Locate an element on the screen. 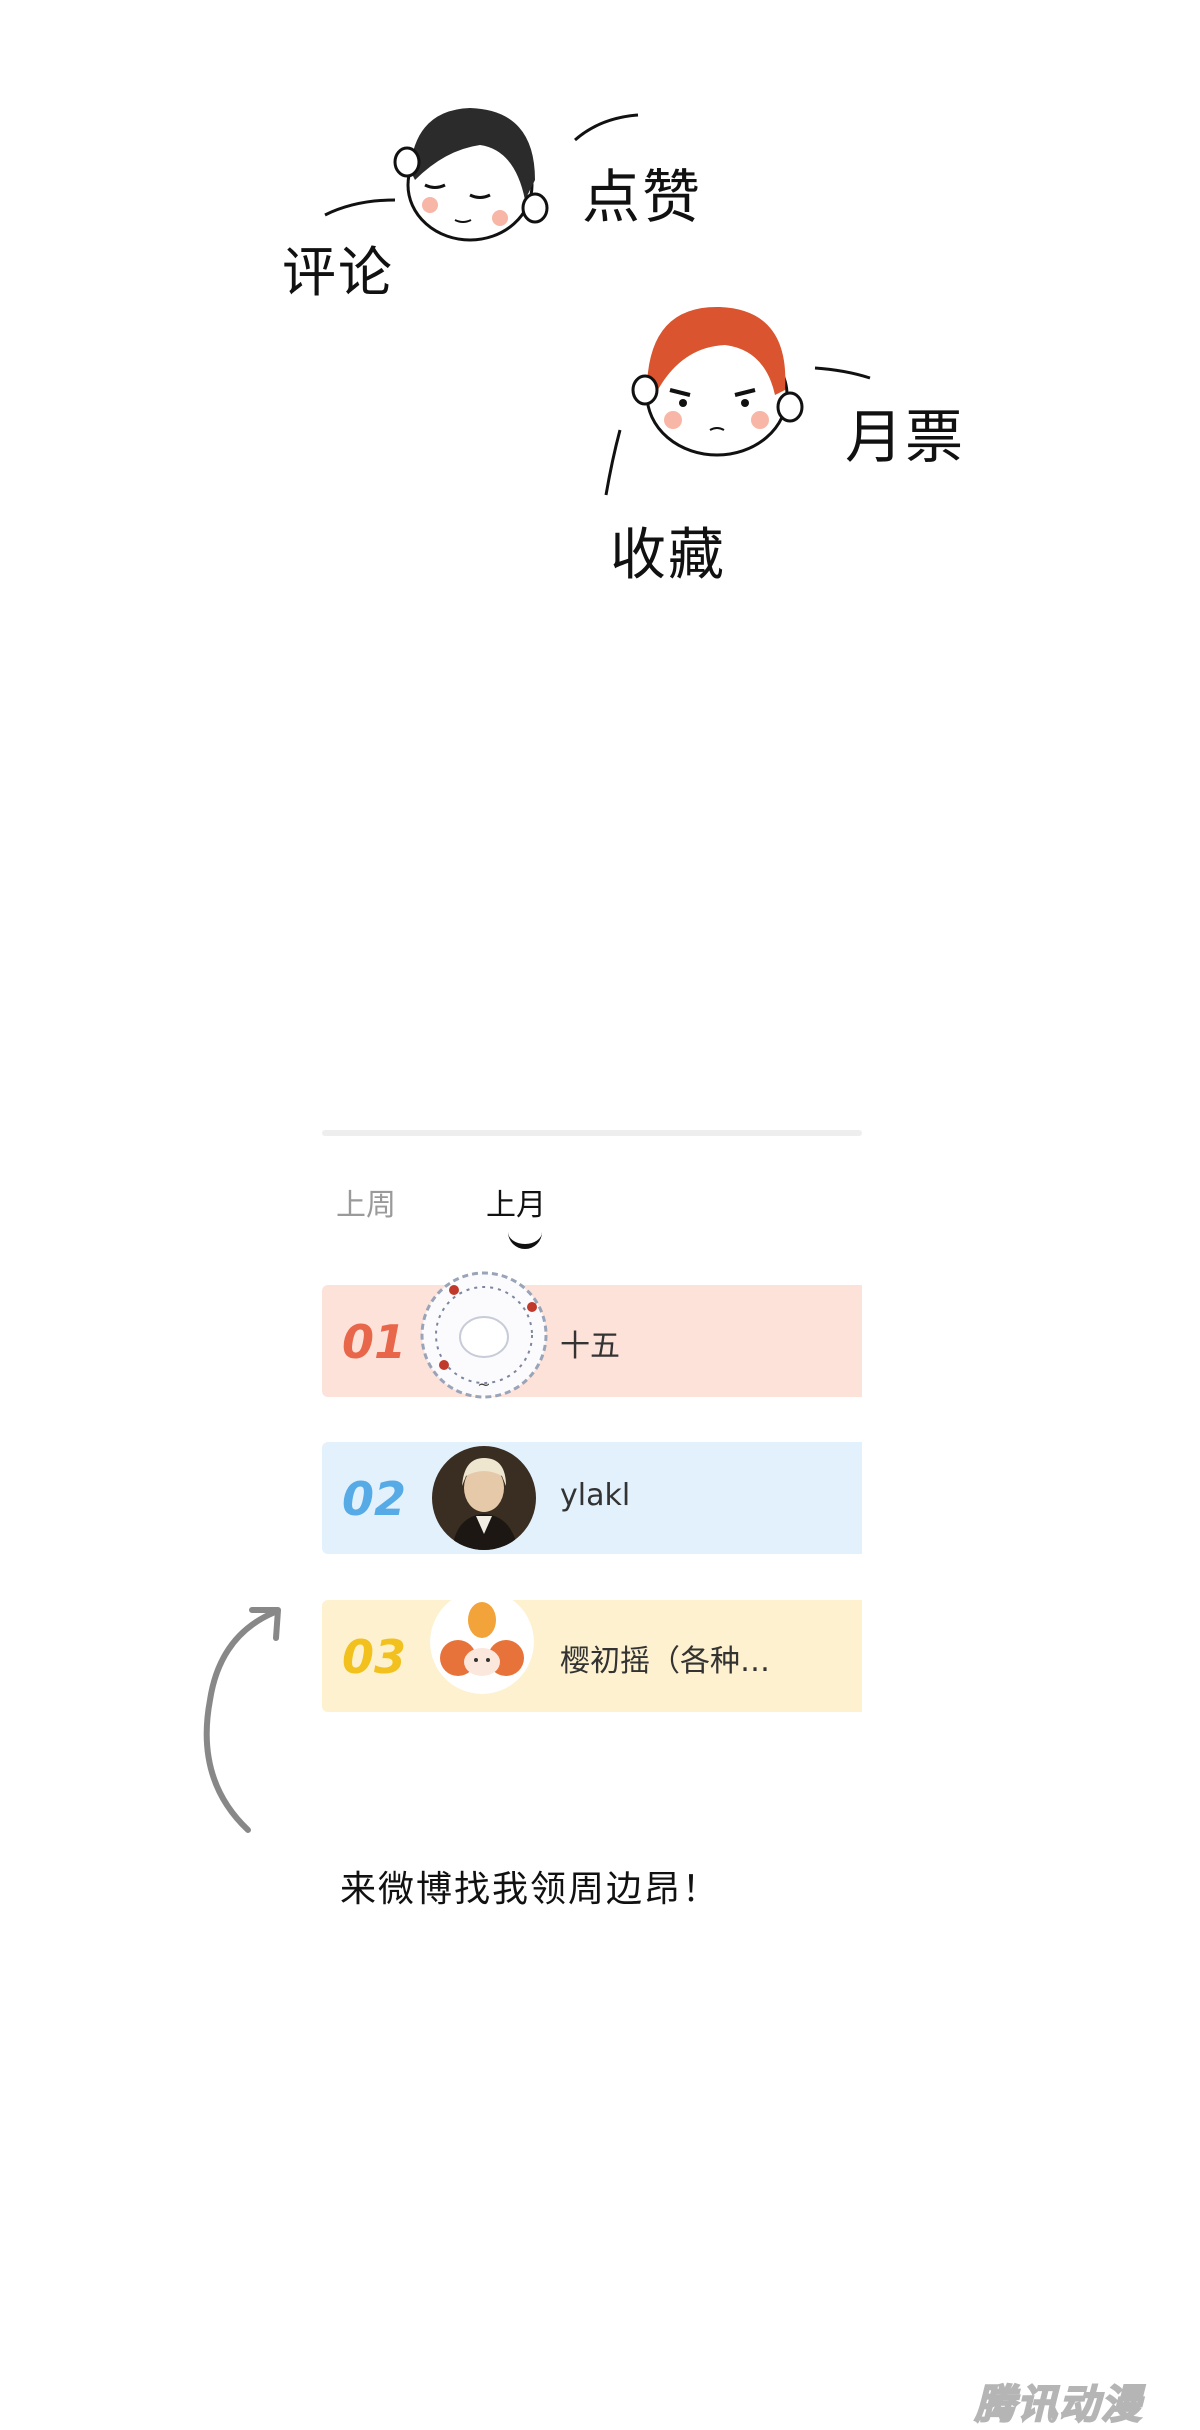 This screenshot has width=1200, height=2430. username: ylakl is located at coordinates (595, 1495).